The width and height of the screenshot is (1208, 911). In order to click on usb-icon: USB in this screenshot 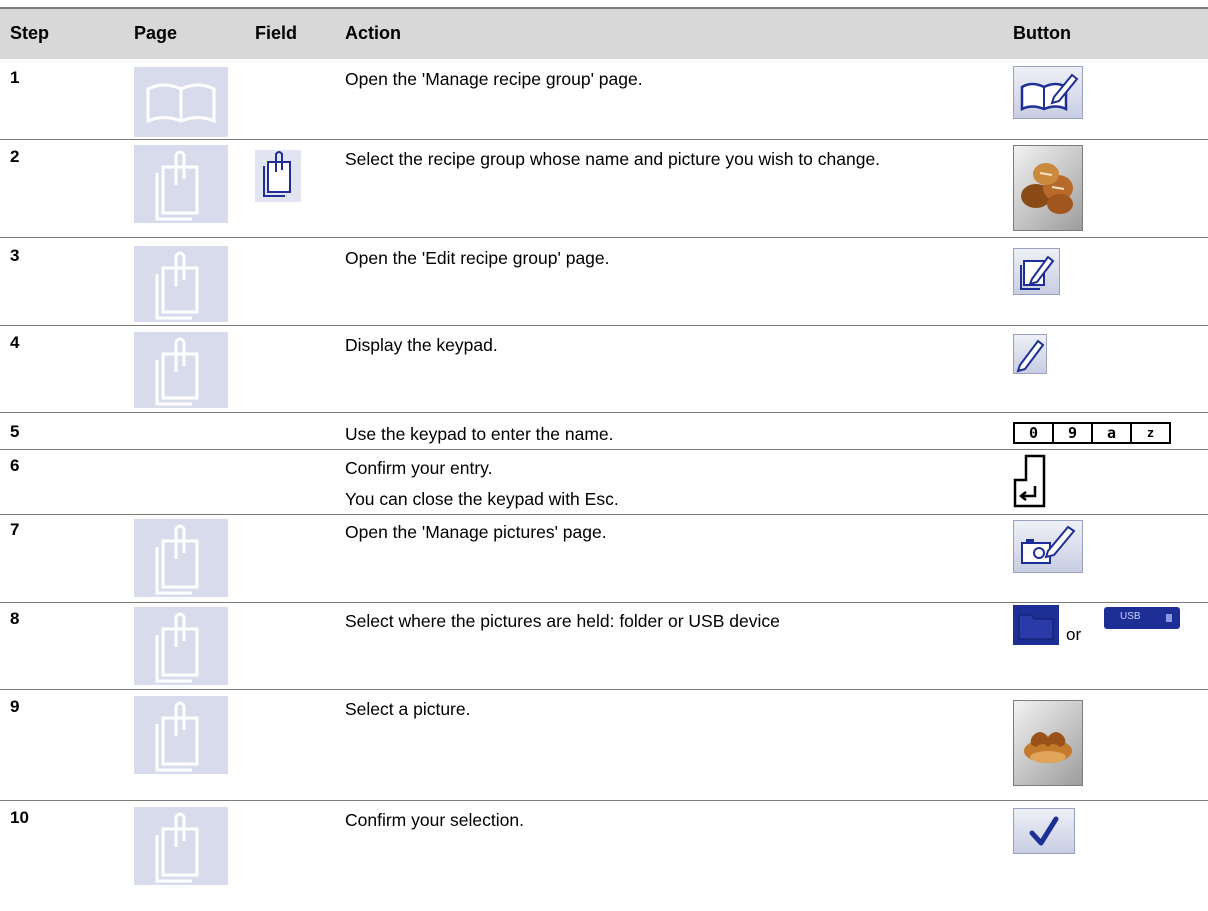, I will do `click(1142, 618)`.